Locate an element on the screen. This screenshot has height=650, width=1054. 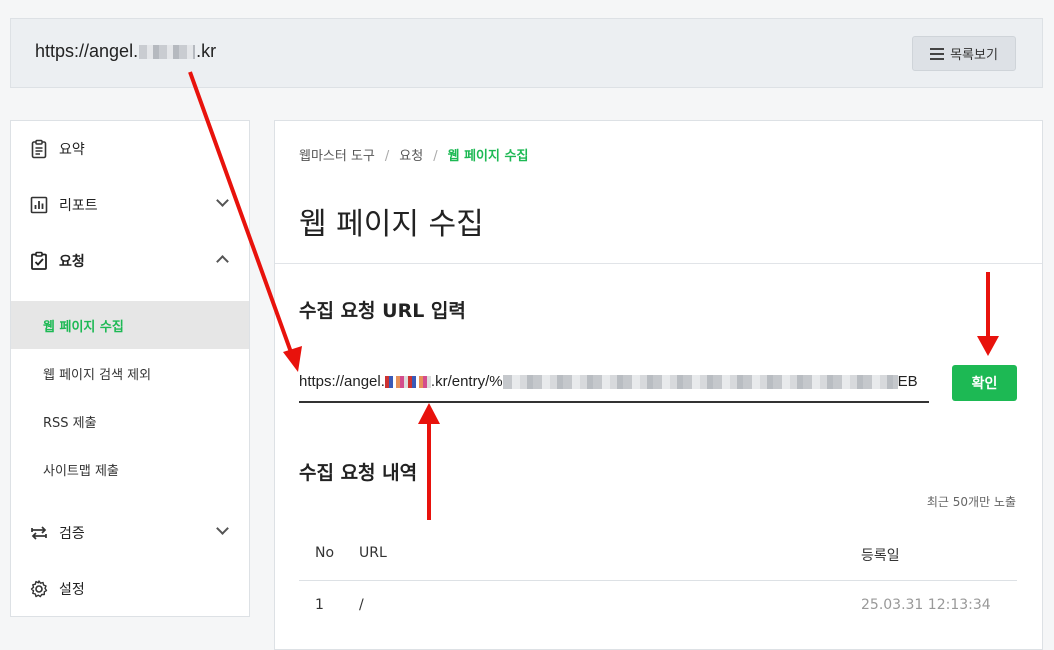
swap-icon is located at coordinates (39, 533).